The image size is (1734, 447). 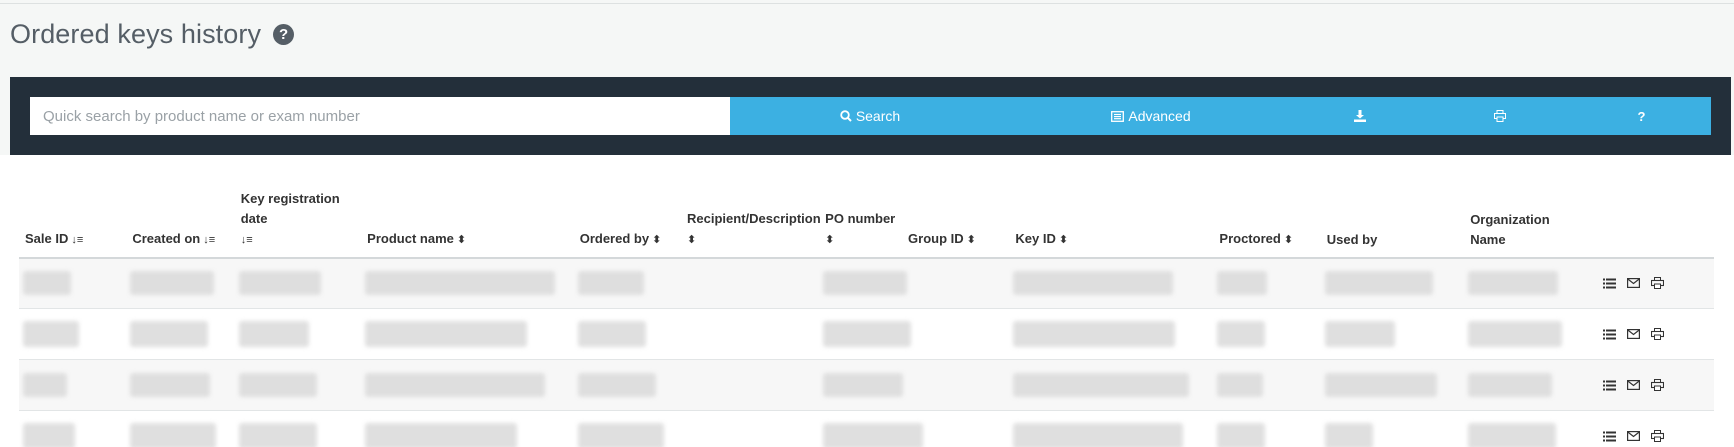 What do you see at coordinates (284, 34) in the screenshot?
I see `question-circle-icon: ?` at bounding box center [284, 34].